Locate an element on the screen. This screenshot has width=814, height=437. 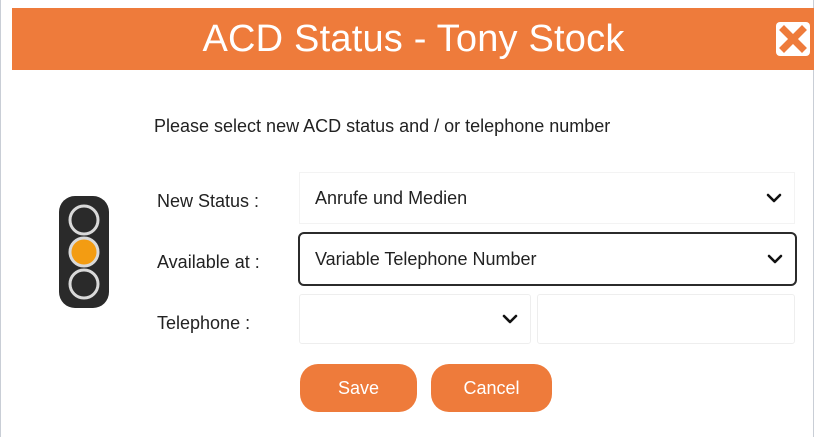
new-status-label: New Status : is located at coordinates (208, 201).